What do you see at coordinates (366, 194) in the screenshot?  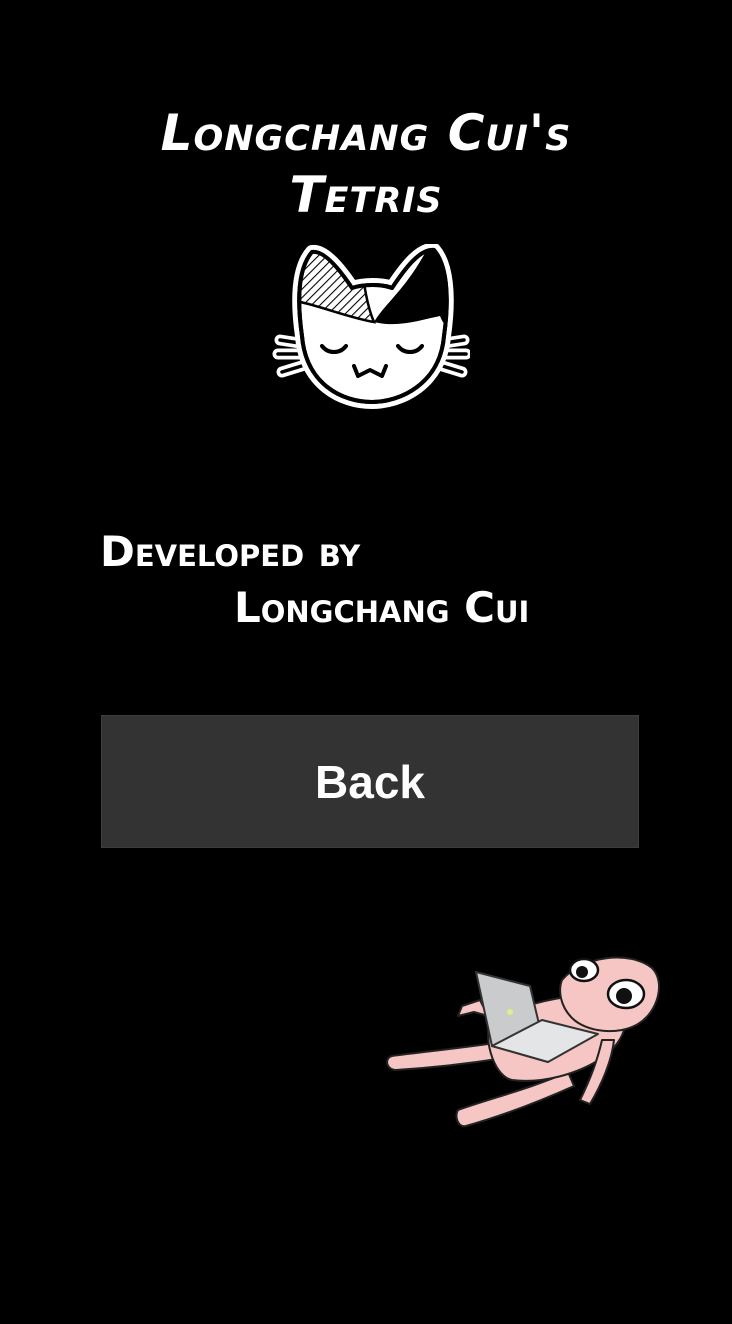 I see `game-title-line-2: Tetris` at bounding box center [366, 194].